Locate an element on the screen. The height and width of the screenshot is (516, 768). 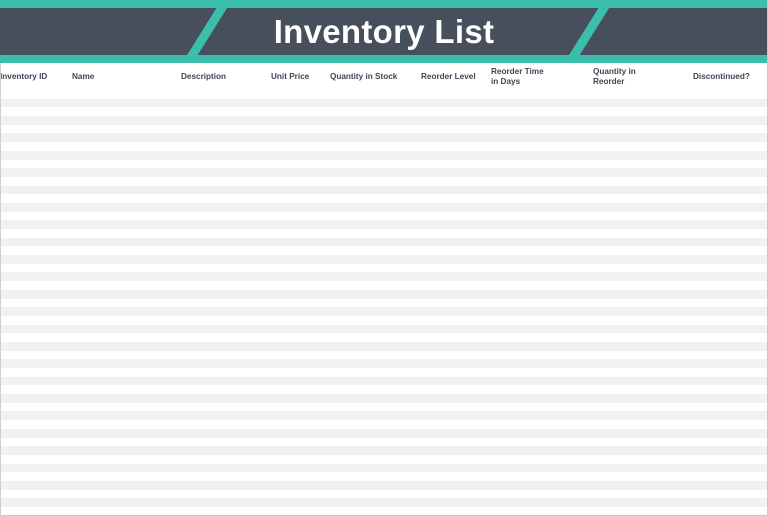
column-header: Reorder Level is located at coordinates (454, 76).